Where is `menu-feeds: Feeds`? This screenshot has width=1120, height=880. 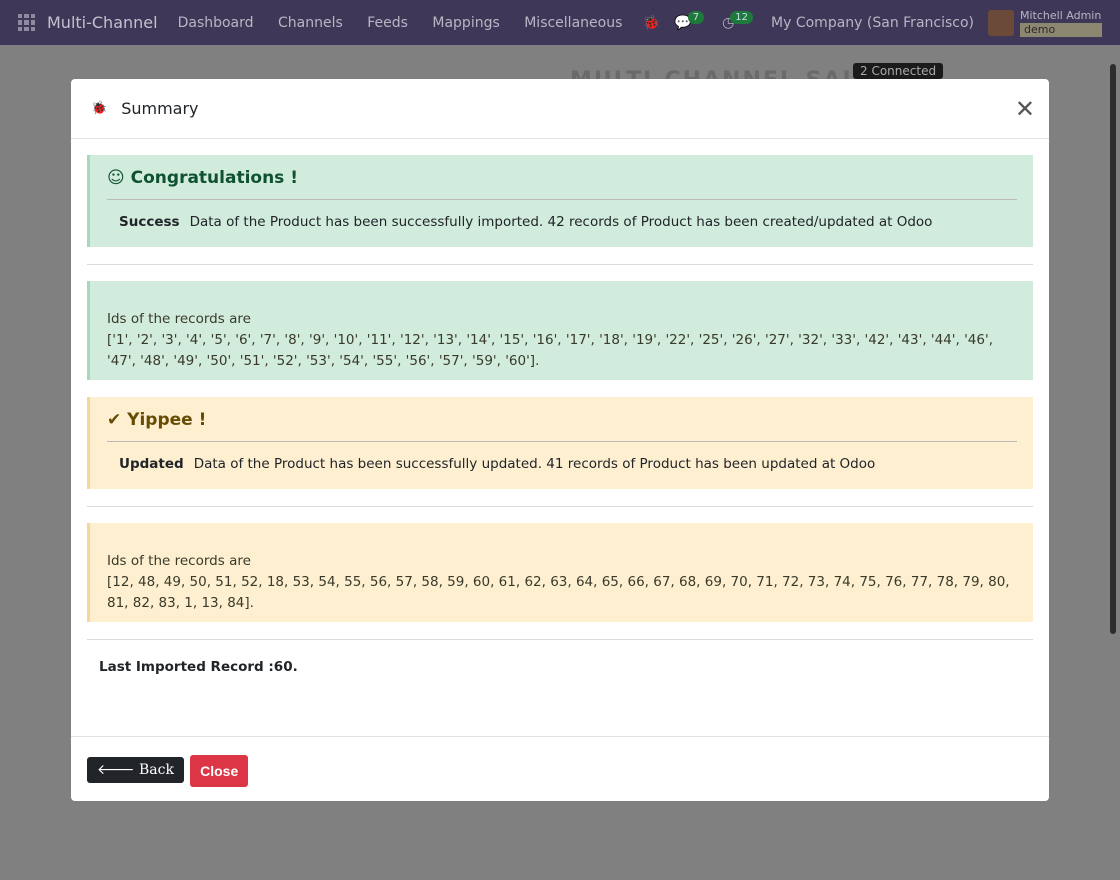 menu-feeds: Feeds is located at coordinates (387, 23).